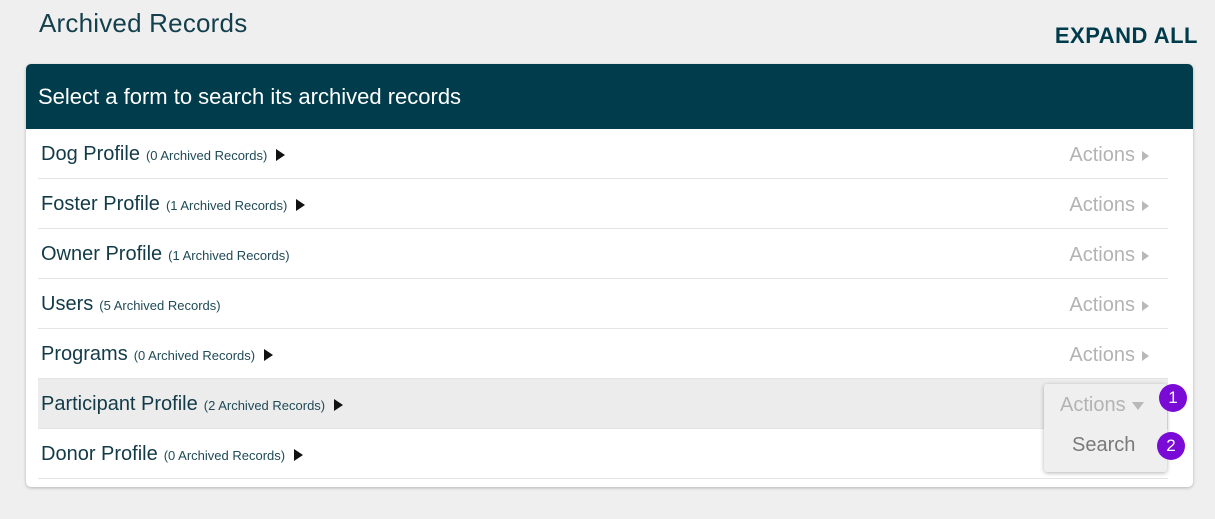  Describe the element at coordinates (1105, 428) in the screenshot. I see `actions-dropdown-menu: Actions Search` at that location.